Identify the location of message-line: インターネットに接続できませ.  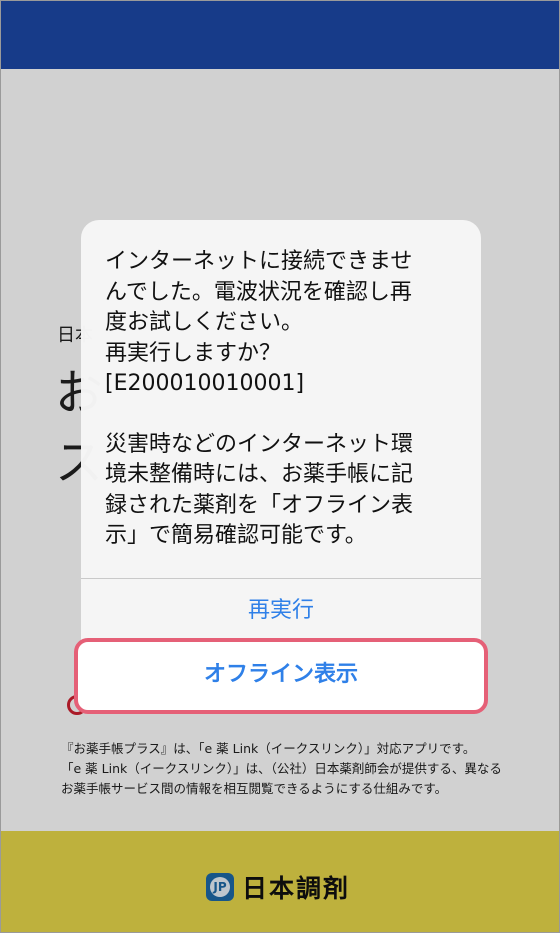
(259, 261).